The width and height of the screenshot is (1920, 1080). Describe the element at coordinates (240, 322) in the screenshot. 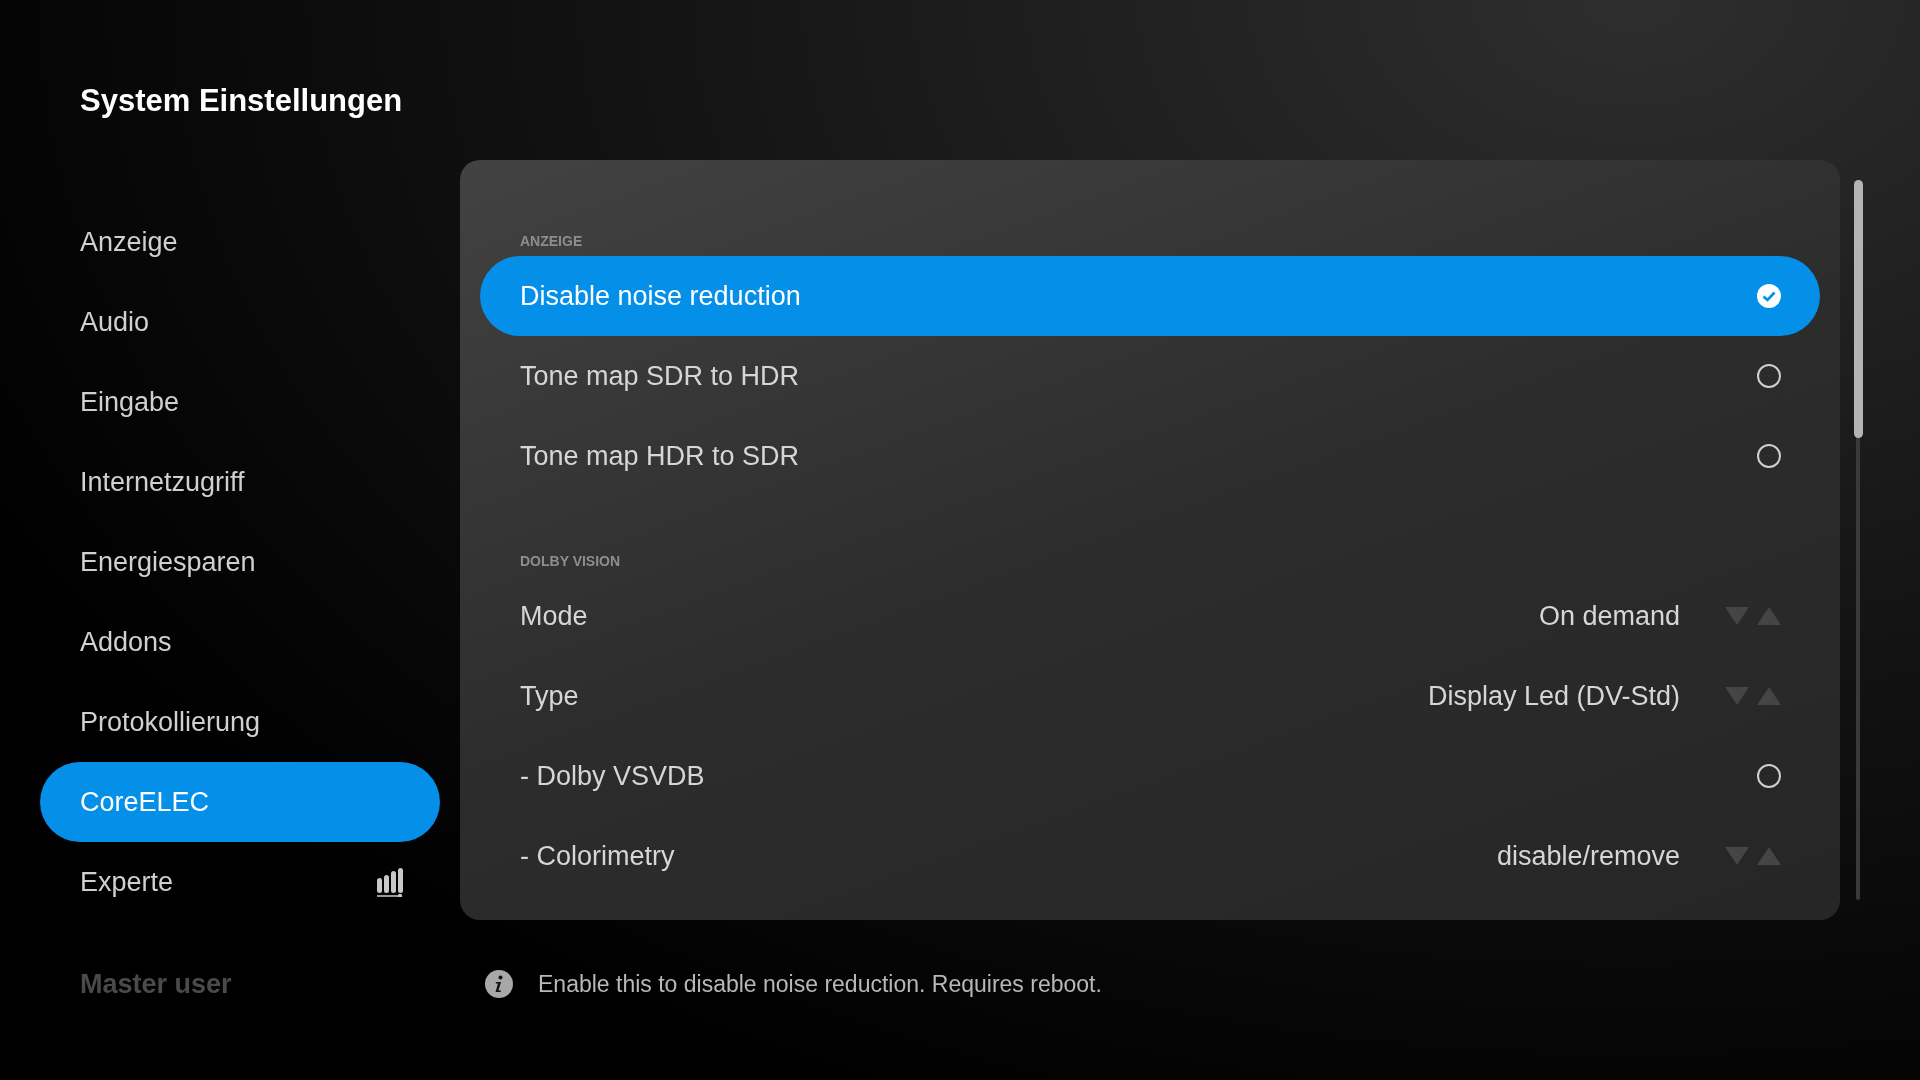

I see `sidebar-item: Audio` at that location.